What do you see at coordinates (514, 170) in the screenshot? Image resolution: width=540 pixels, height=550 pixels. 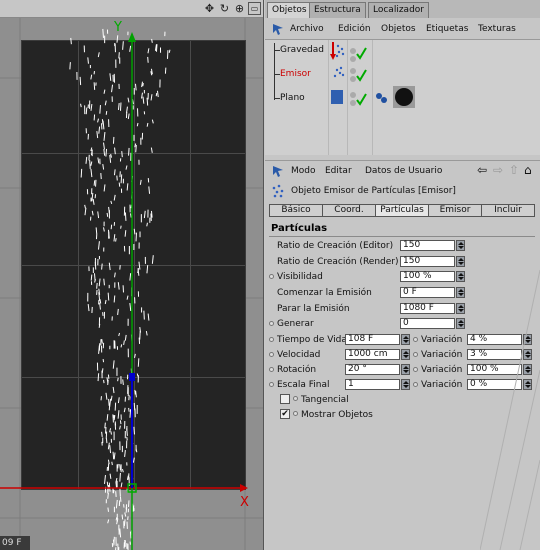 I see `up-arrow-icon: ⇧` at bounding box center [514, 170].